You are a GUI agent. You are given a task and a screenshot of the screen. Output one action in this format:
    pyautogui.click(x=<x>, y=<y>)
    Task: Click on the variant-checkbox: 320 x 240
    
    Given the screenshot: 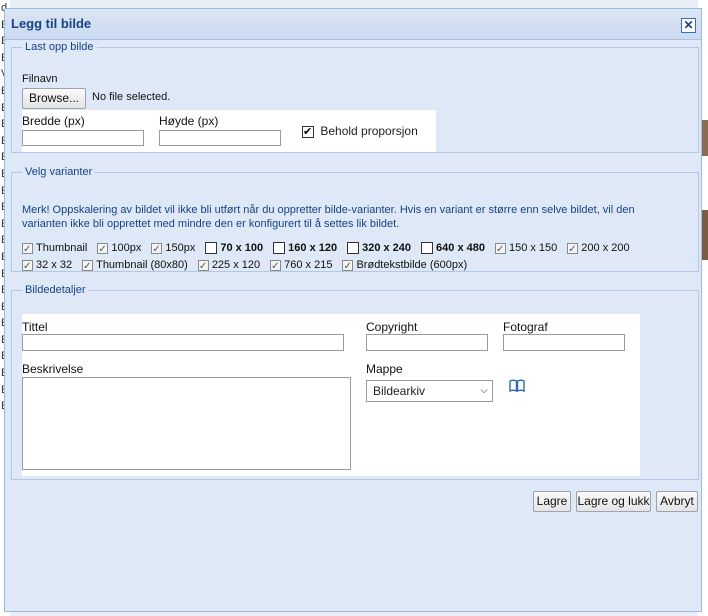 What is the action you would take?
    pyautogui.click(x=379, y=248)
    